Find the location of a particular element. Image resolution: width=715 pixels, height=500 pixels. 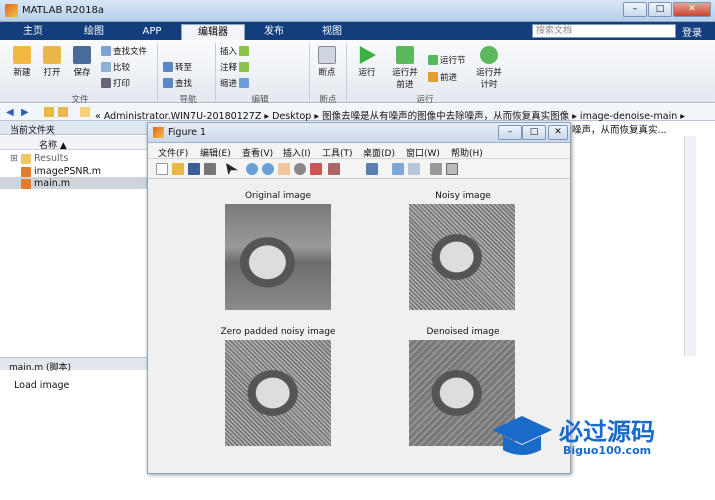

brush-icon is located at coordinates (334, 169).